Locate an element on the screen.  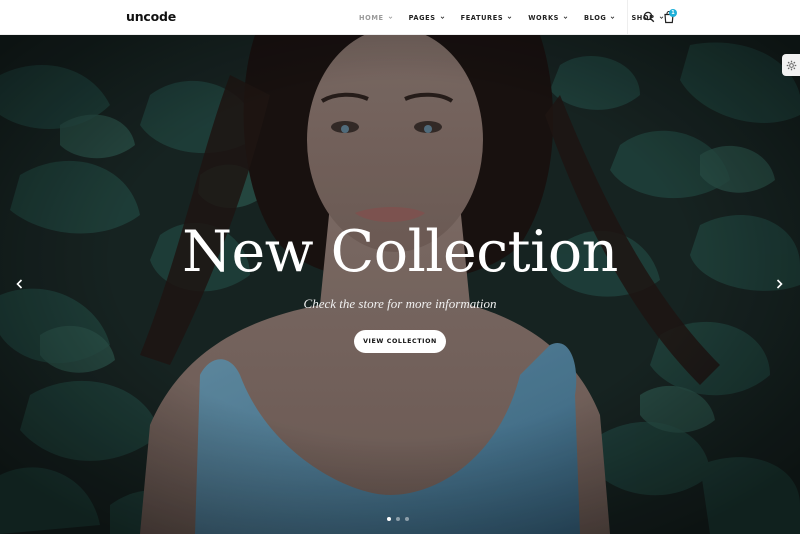
nav-item-label: WORKS is located at coordinates (544, 17).